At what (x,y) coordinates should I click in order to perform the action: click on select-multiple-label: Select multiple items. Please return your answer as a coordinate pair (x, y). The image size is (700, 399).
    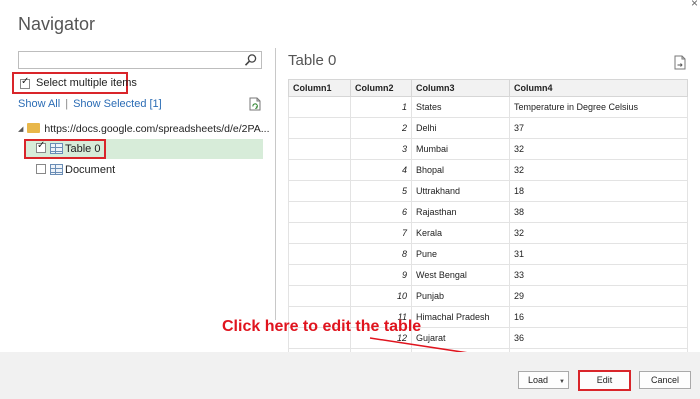
    Looking at the image, I should click on (86, 83).